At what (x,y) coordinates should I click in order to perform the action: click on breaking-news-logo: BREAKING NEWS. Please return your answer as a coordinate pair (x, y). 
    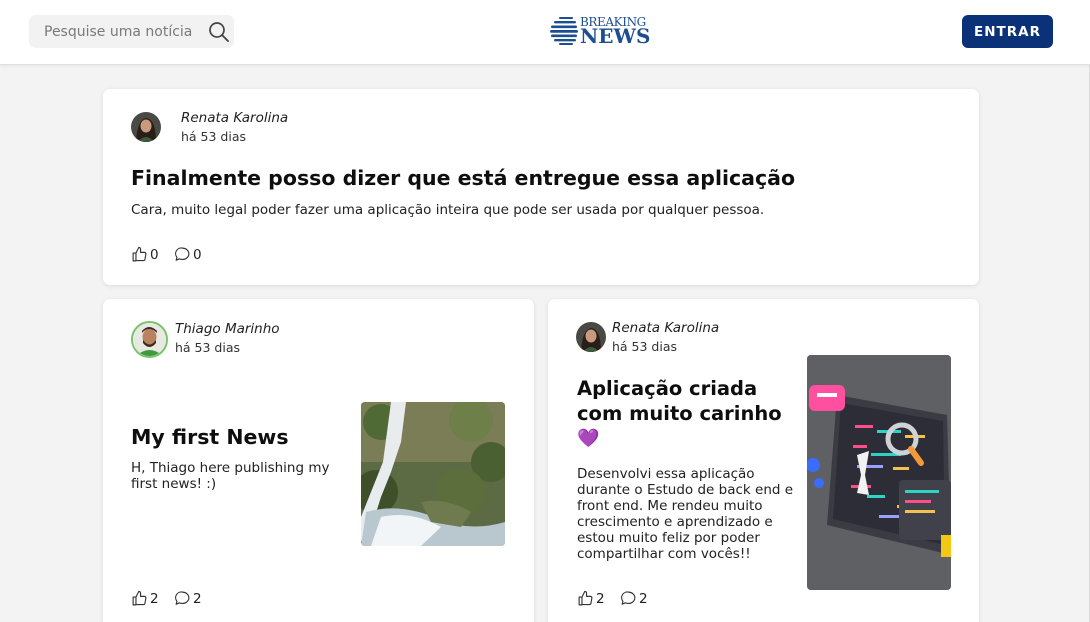
    Looking at the image, I should click on (599, 31).